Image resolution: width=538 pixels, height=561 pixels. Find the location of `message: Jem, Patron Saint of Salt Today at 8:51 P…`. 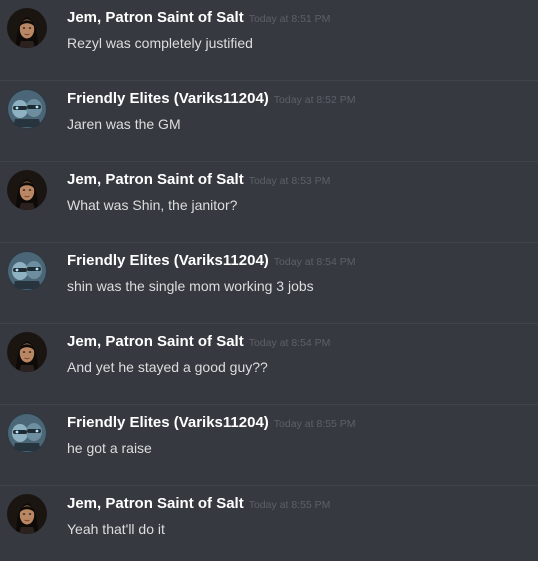

message: Jem, Patron Saint of Salt Today at 8:51 P… is located at coordinates (269, 40).